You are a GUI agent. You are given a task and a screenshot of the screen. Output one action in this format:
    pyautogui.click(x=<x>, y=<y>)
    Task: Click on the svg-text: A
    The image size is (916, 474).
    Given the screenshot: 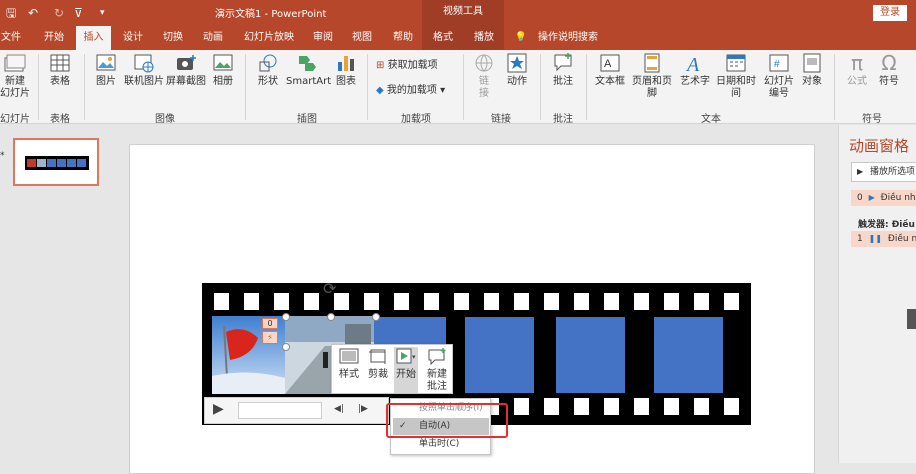 What is the action you would take?
    pyautogui.click(x=692, y=64)
    